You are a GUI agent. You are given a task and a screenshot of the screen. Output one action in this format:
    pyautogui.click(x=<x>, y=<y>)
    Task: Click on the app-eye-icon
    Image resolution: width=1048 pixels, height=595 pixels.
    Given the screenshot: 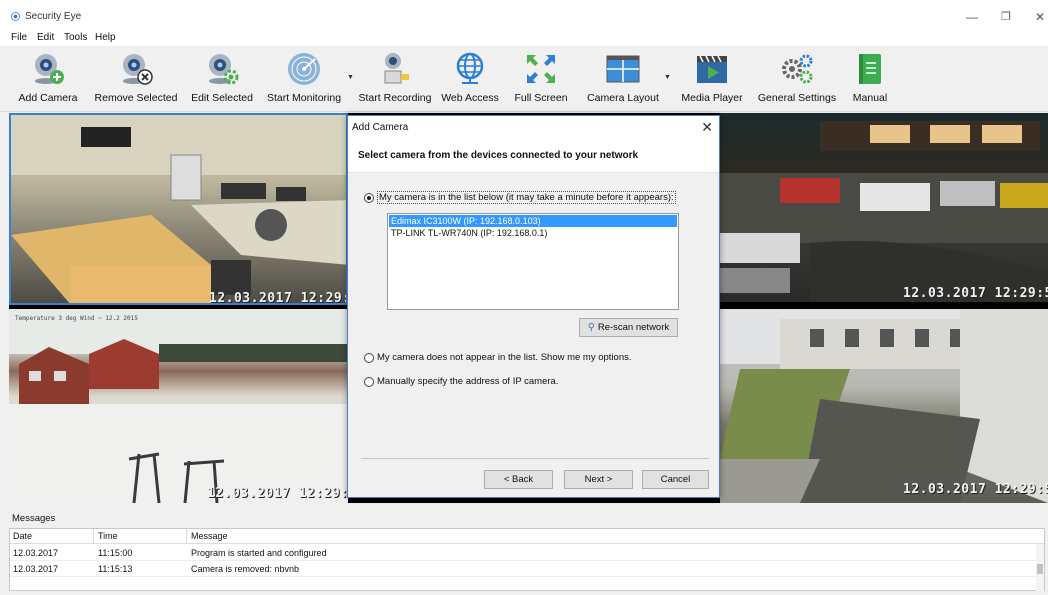 What is the action you would take?
    pyautogui.click(x=15, y=16)
    